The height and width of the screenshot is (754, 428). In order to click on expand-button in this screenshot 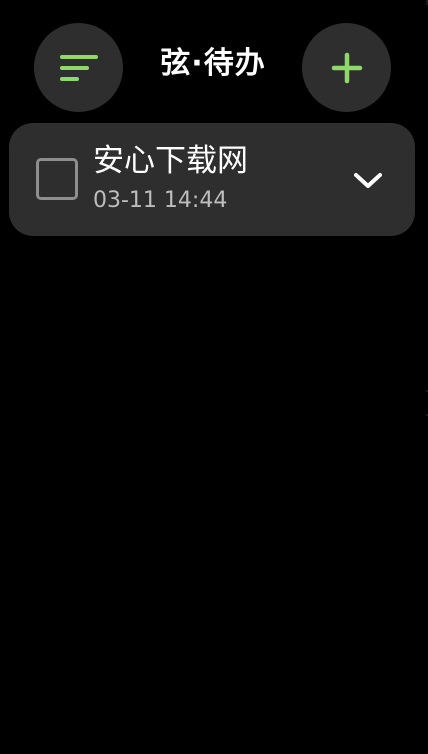, I will do `click(367, 179)`.